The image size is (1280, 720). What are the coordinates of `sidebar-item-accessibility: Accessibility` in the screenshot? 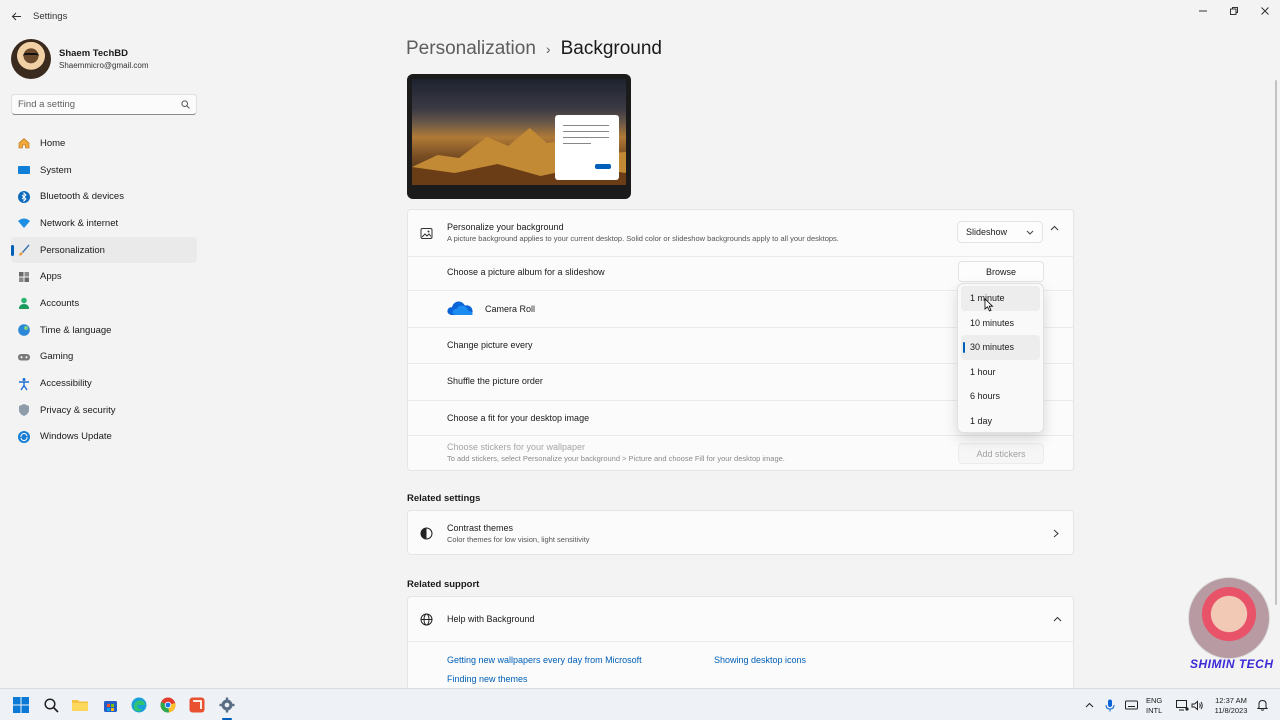 It's located at (104, 383).